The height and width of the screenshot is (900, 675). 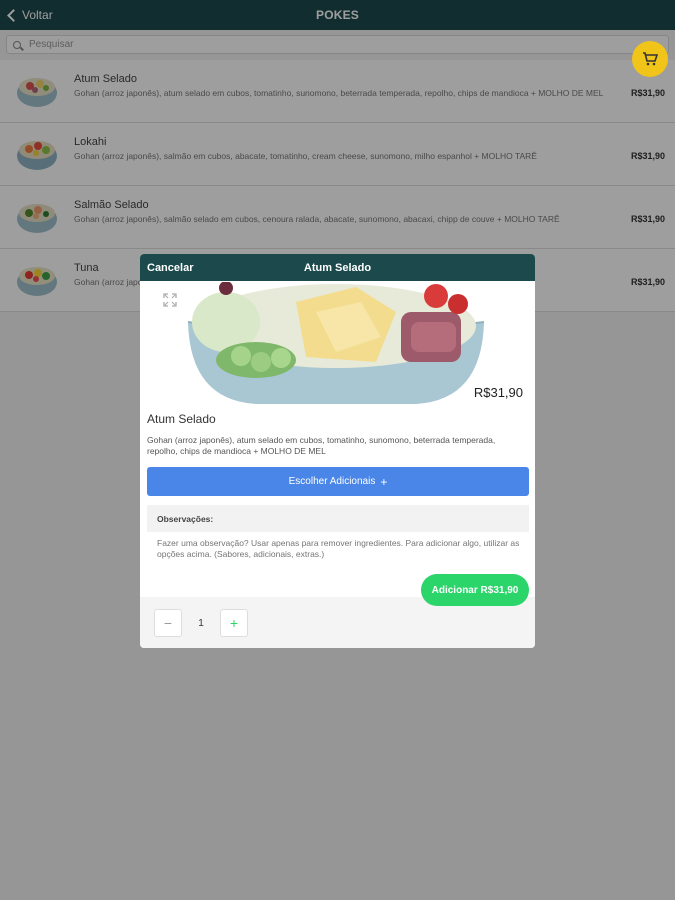 I want to click on modal-title: Atum Selado, so click(x=337, y=267).